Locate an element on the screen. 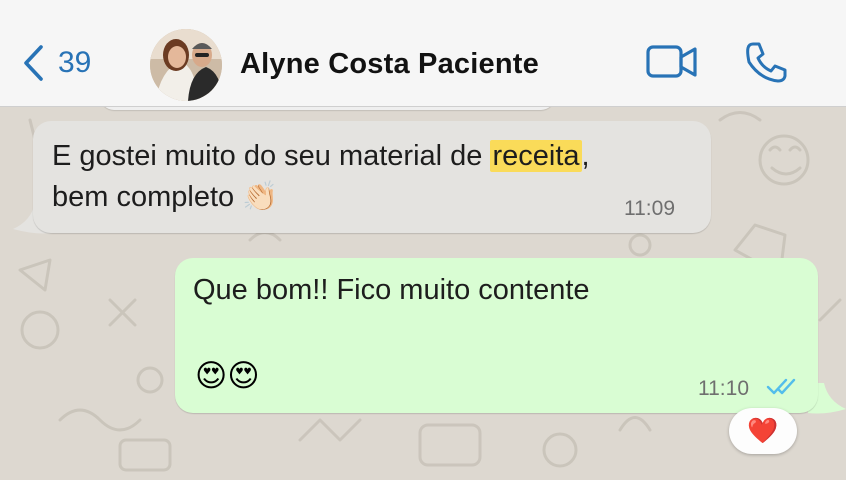 This screenshot has height=480, width=846. chevron-left-icon is located at coordinates (33, 63).